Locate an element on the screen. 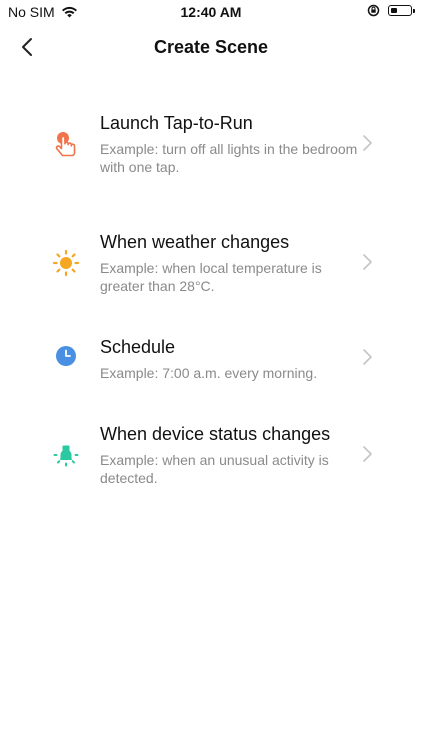 The image size is (422, 750). option-title: When device status changes is located at coordinates (215, 434).